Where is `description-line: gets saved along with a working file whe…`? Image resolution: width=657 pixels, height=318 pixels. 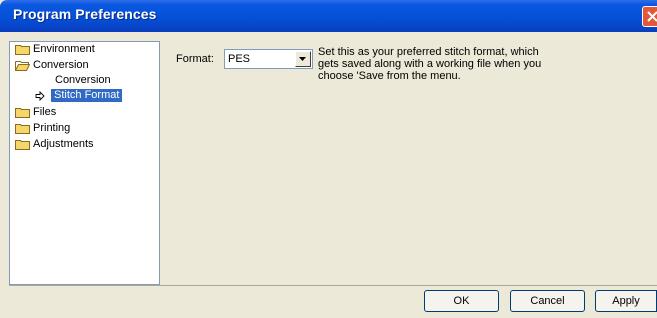
description-line: gets saved along with a working file whe… is located at coordinates (430, 64).